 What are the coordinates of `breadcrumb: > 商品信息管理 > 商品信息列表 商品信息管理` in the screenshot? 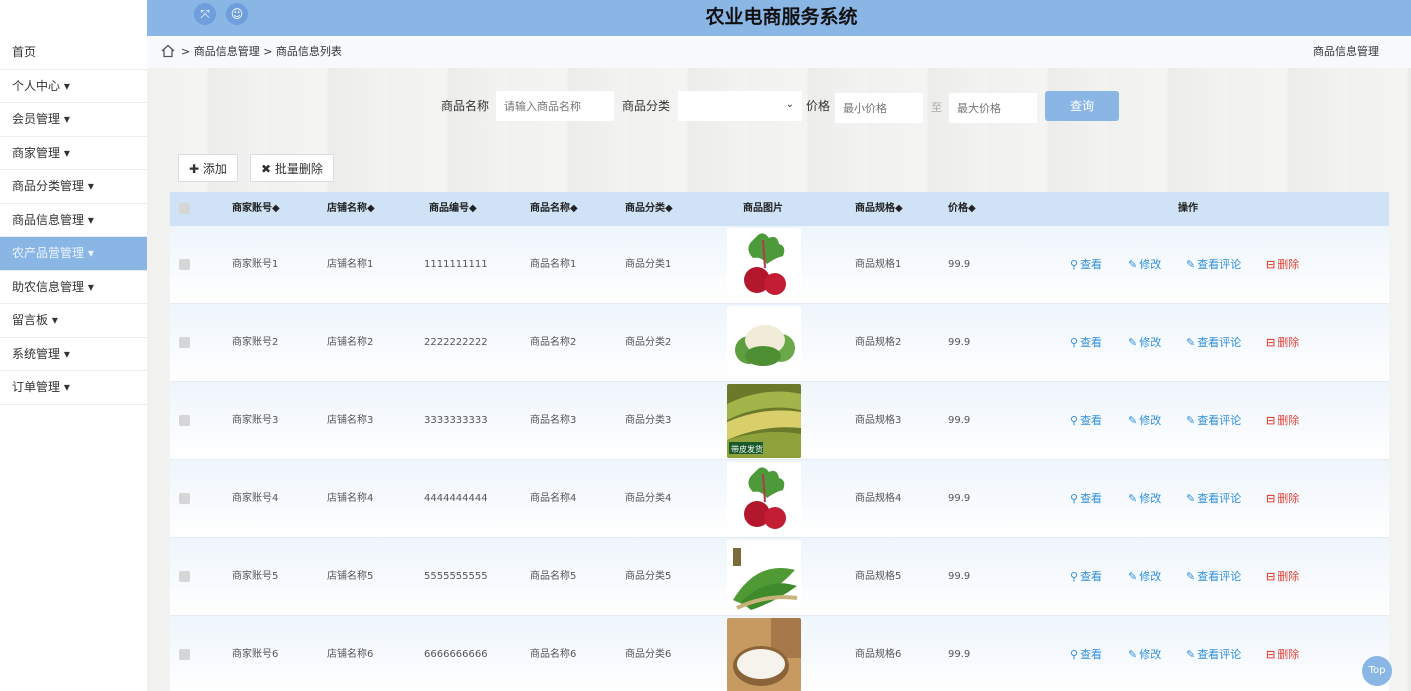 It's located at (779, 52).